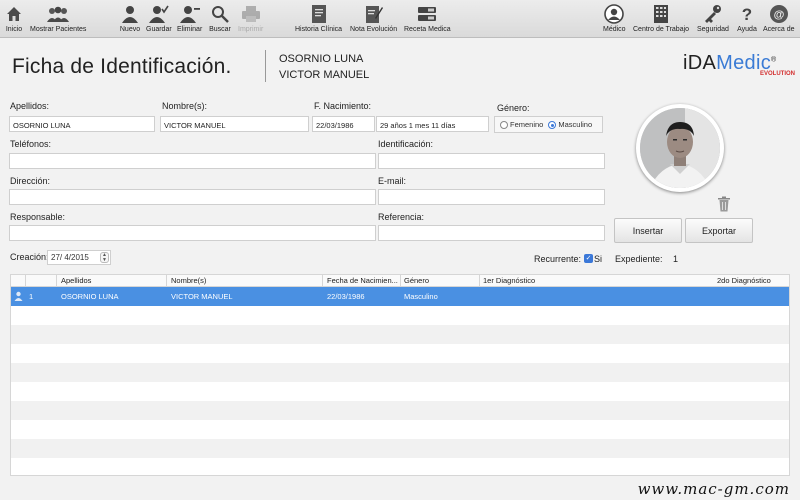 This screenshot has height=500, width=800. Describe the element at coordinates (220, 29) in the screenshot. I see `toolbar-buscar-label: Buscar` at that location.